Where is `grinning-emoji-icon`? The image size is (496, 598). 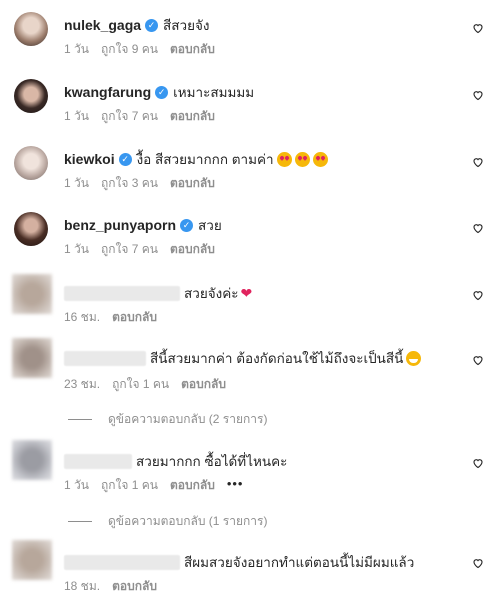 grinning-emoji-icon is located at coordinates (414, 358).